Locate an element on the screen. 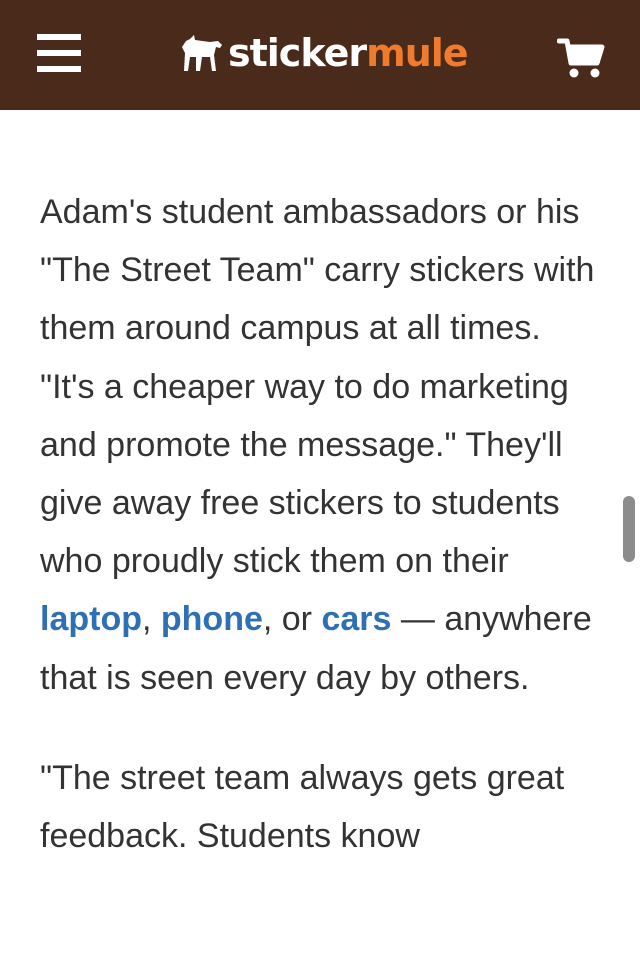 The width and height of the screenshot is (640, 959). laptop-link: laptop is located at coordinates (91, 619).